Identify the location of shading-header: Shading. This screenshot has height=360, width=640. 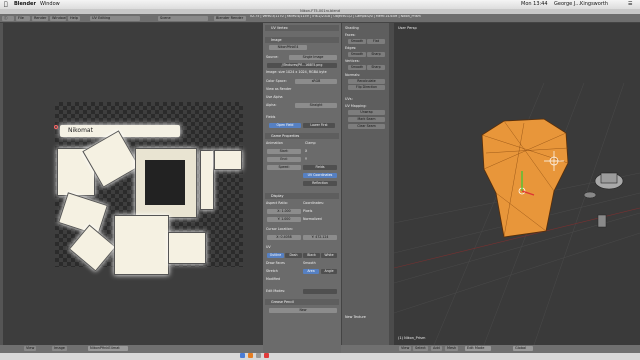
(352, 28).